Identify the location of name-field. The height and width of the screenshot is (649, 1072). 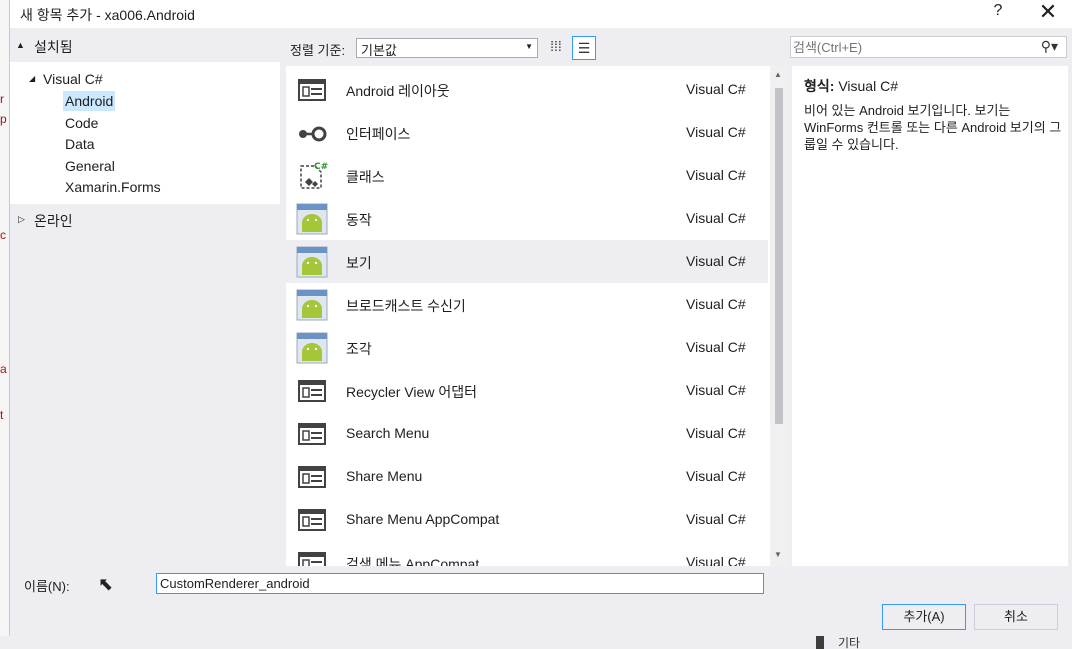
(460, 583).